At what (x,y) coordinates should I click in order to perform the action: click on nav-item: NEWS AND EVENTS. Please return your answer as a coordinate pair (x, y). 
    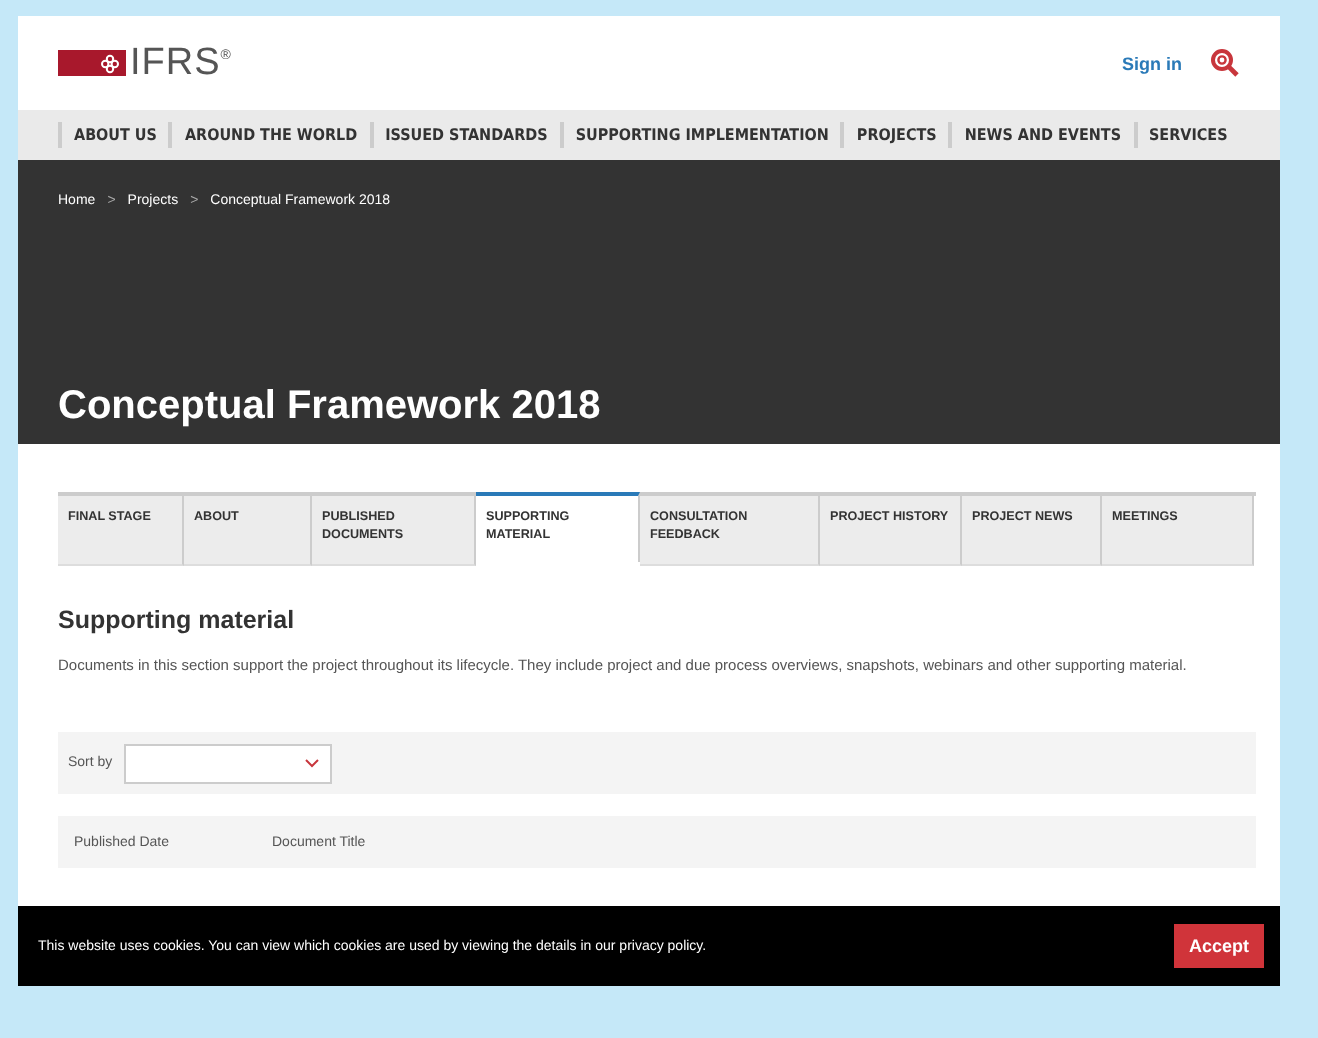
    Looking at the image, I should click on (1040, 135).